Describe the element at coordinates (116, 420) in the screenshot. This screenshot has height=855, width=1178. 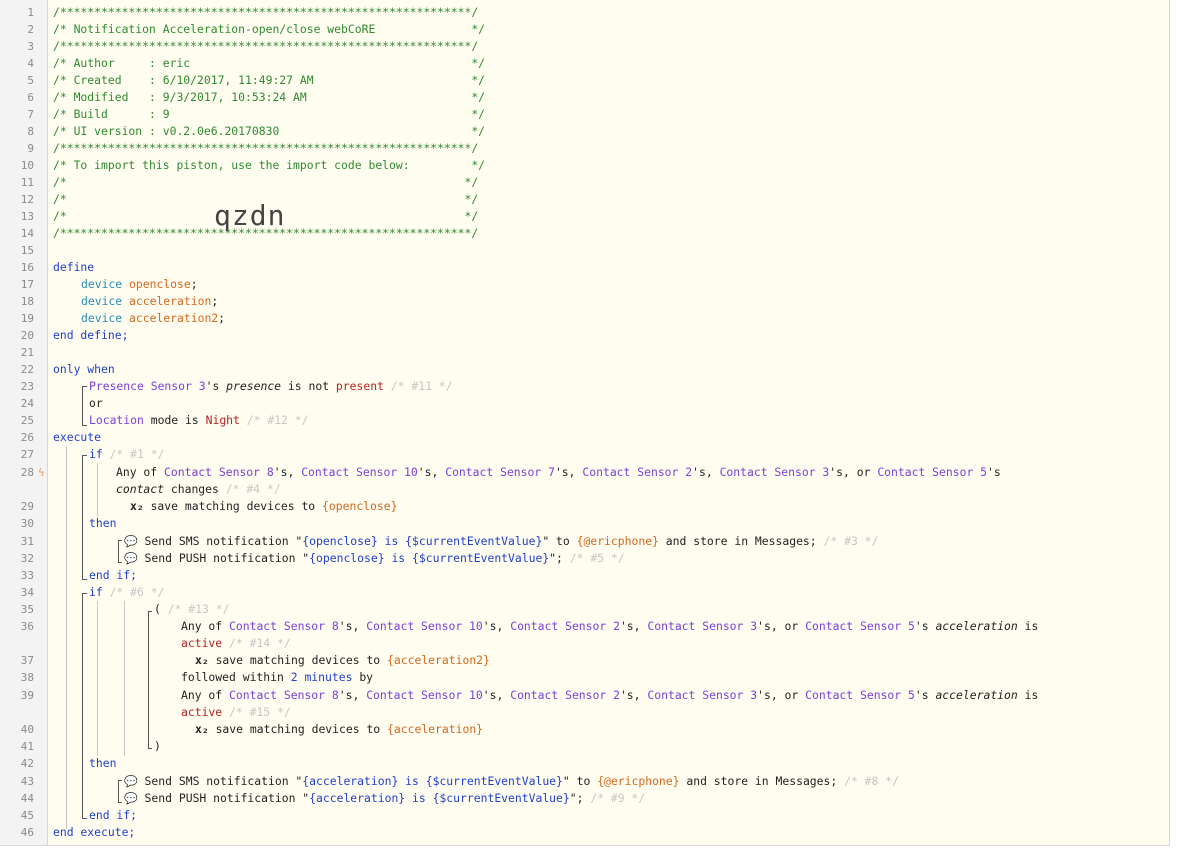
I see `location-device: Location` at that location.